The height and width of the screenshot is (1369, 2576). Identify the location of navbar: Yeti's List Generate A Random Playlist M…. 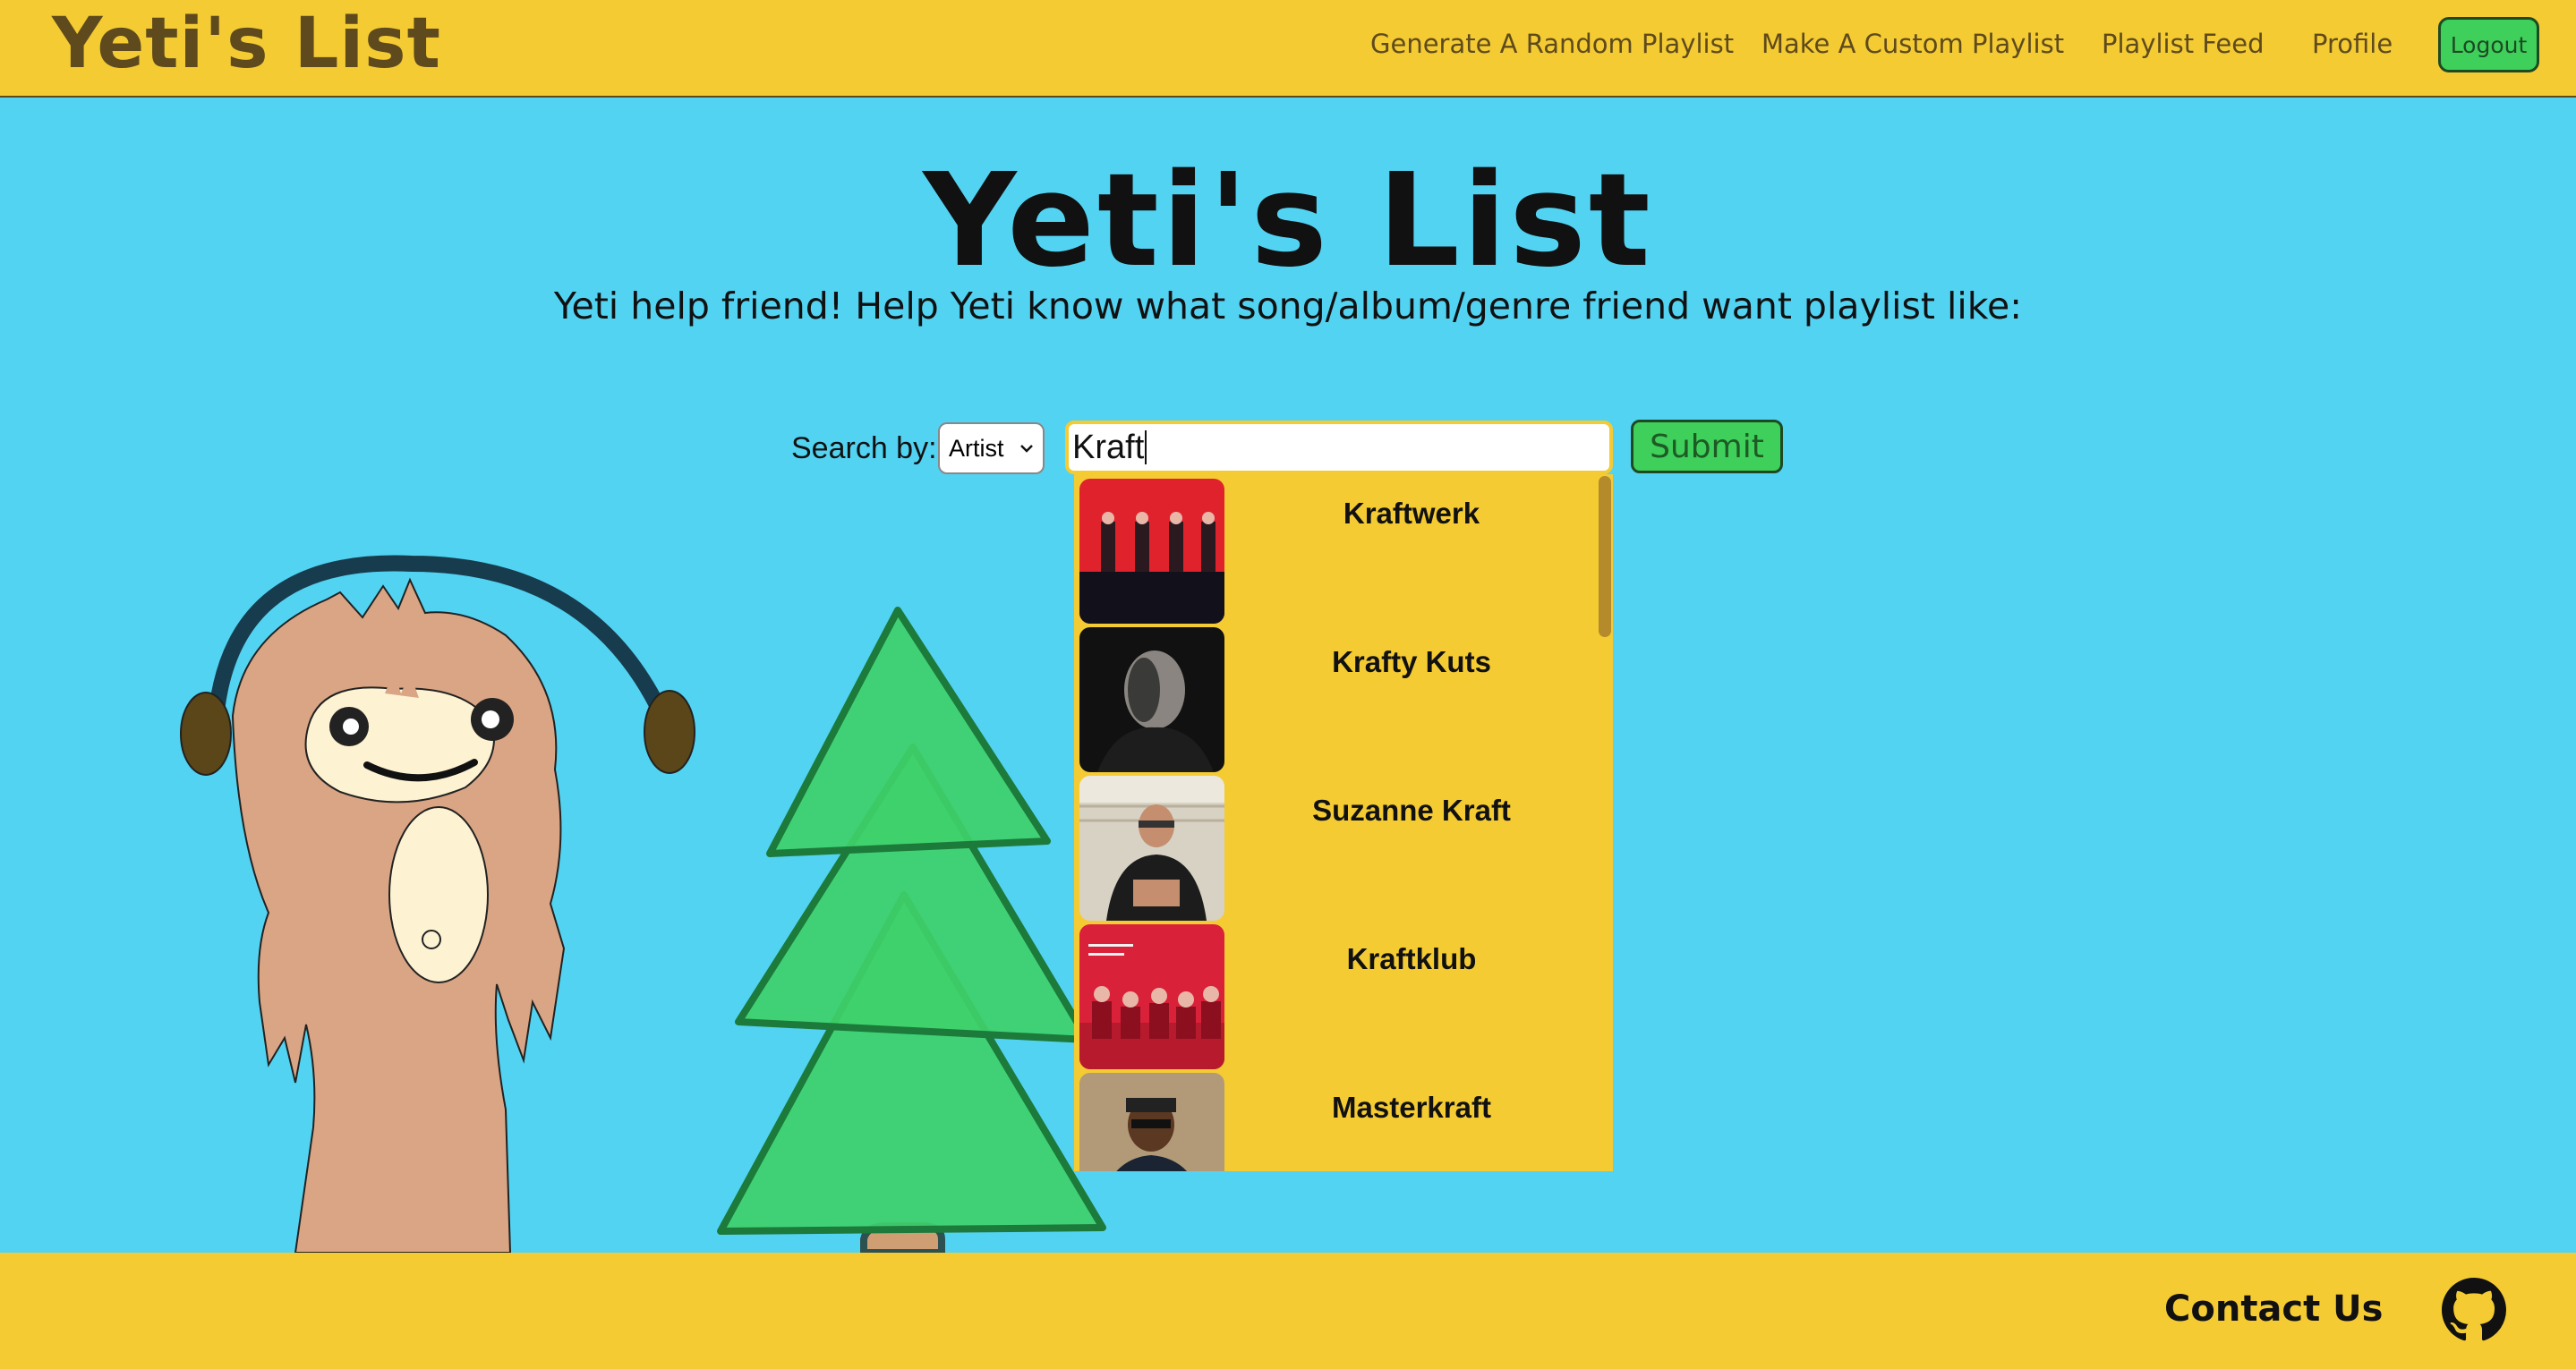
(1288, 49).